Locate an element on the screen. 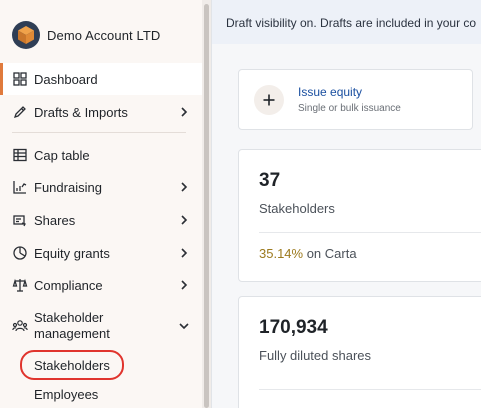 The image size is (481, 408). sidebar-item-label: Compliance is located at coordinates (68, 285).